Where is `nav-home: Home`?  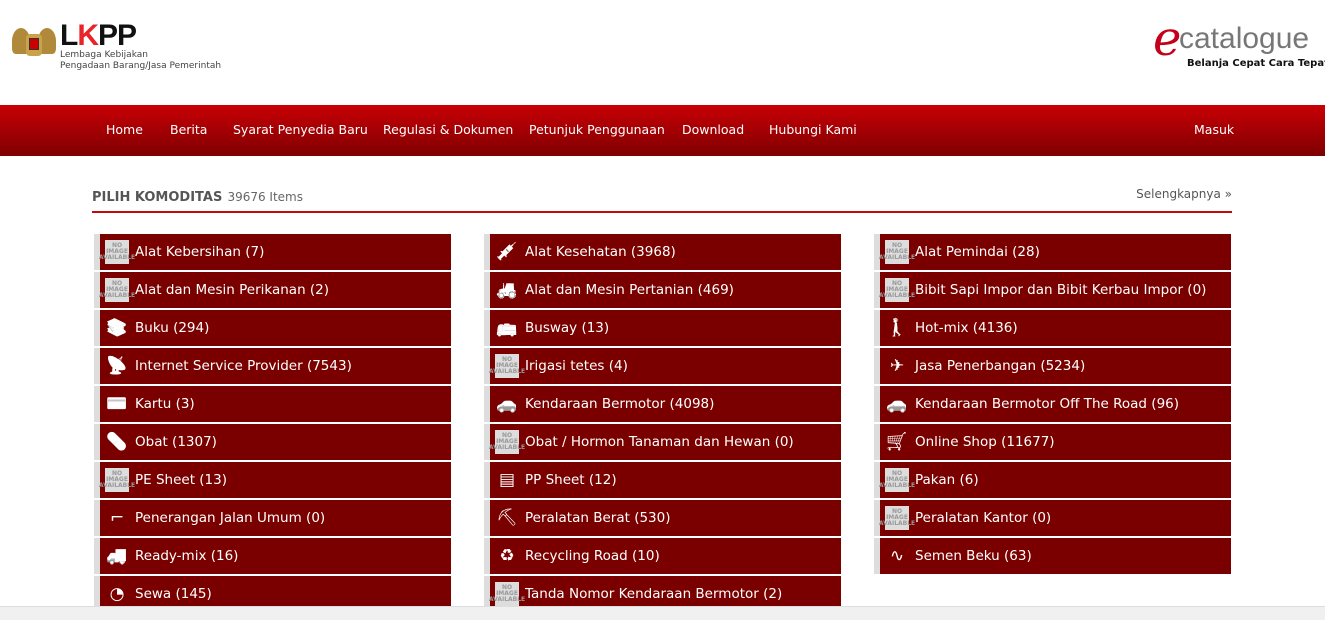 nav-home: Home is located at coordinates (124, 129).